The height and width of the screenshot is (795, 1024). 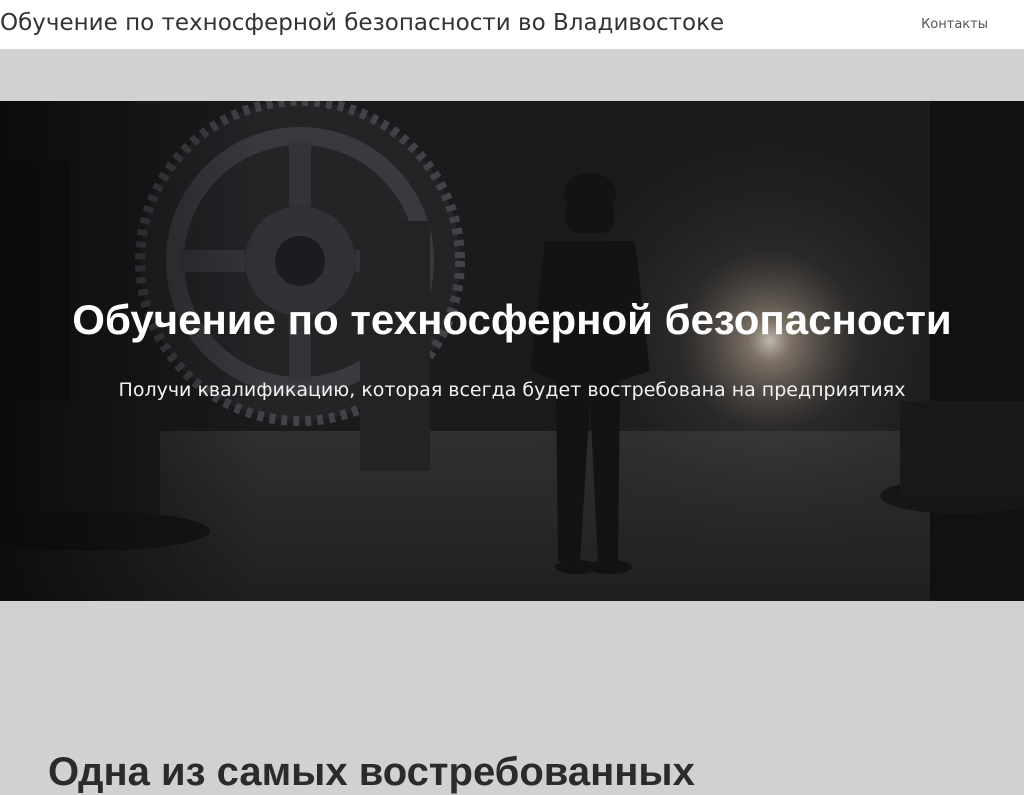 What do you see at coordinates (371, 772) in the screenshot?
I see `section-heading: Одна из самых востребованных` at bounding box center [371, 772].